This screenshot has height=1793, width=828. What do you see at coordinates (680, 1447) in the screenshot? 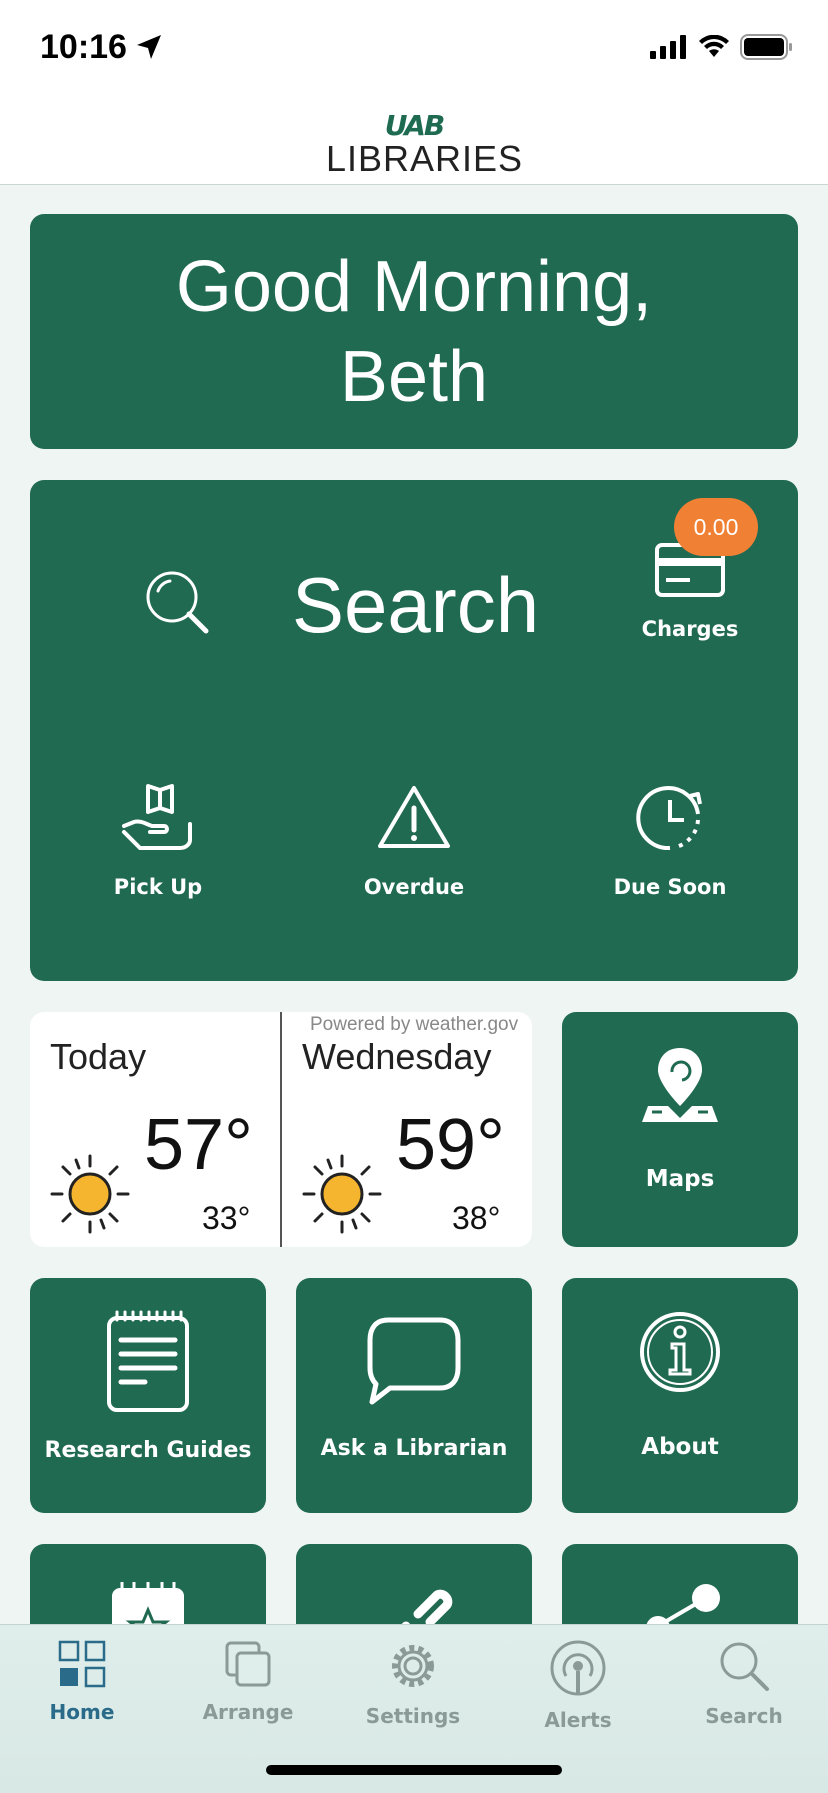
I see `about-label: About` at bounding box center [680, 1447].